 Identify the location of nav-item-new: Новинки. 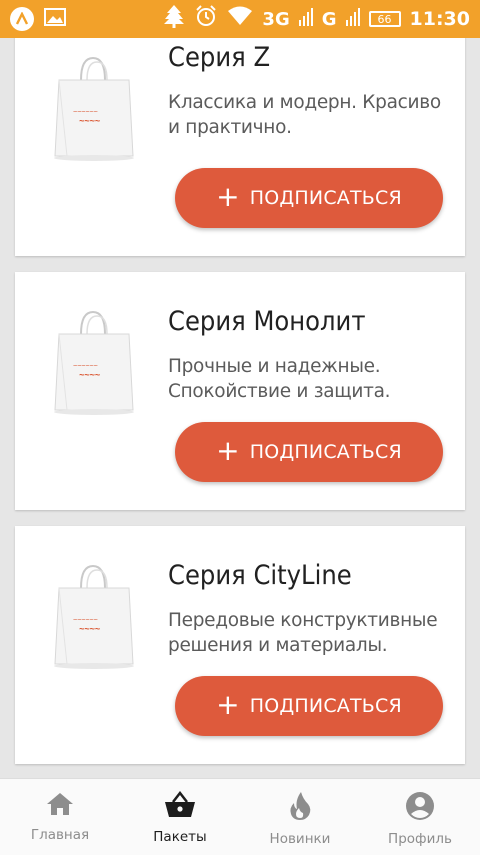
(300, 817).